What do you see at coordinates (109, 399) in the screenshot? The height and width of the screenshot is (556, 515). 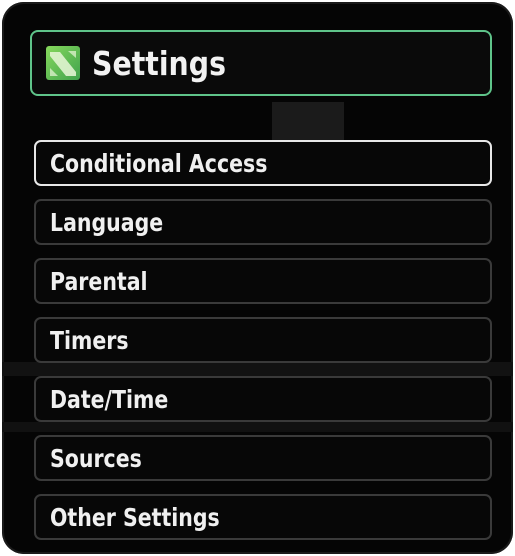 I see `menu-item-label: Date/Time` at bounding box center [109, 399].